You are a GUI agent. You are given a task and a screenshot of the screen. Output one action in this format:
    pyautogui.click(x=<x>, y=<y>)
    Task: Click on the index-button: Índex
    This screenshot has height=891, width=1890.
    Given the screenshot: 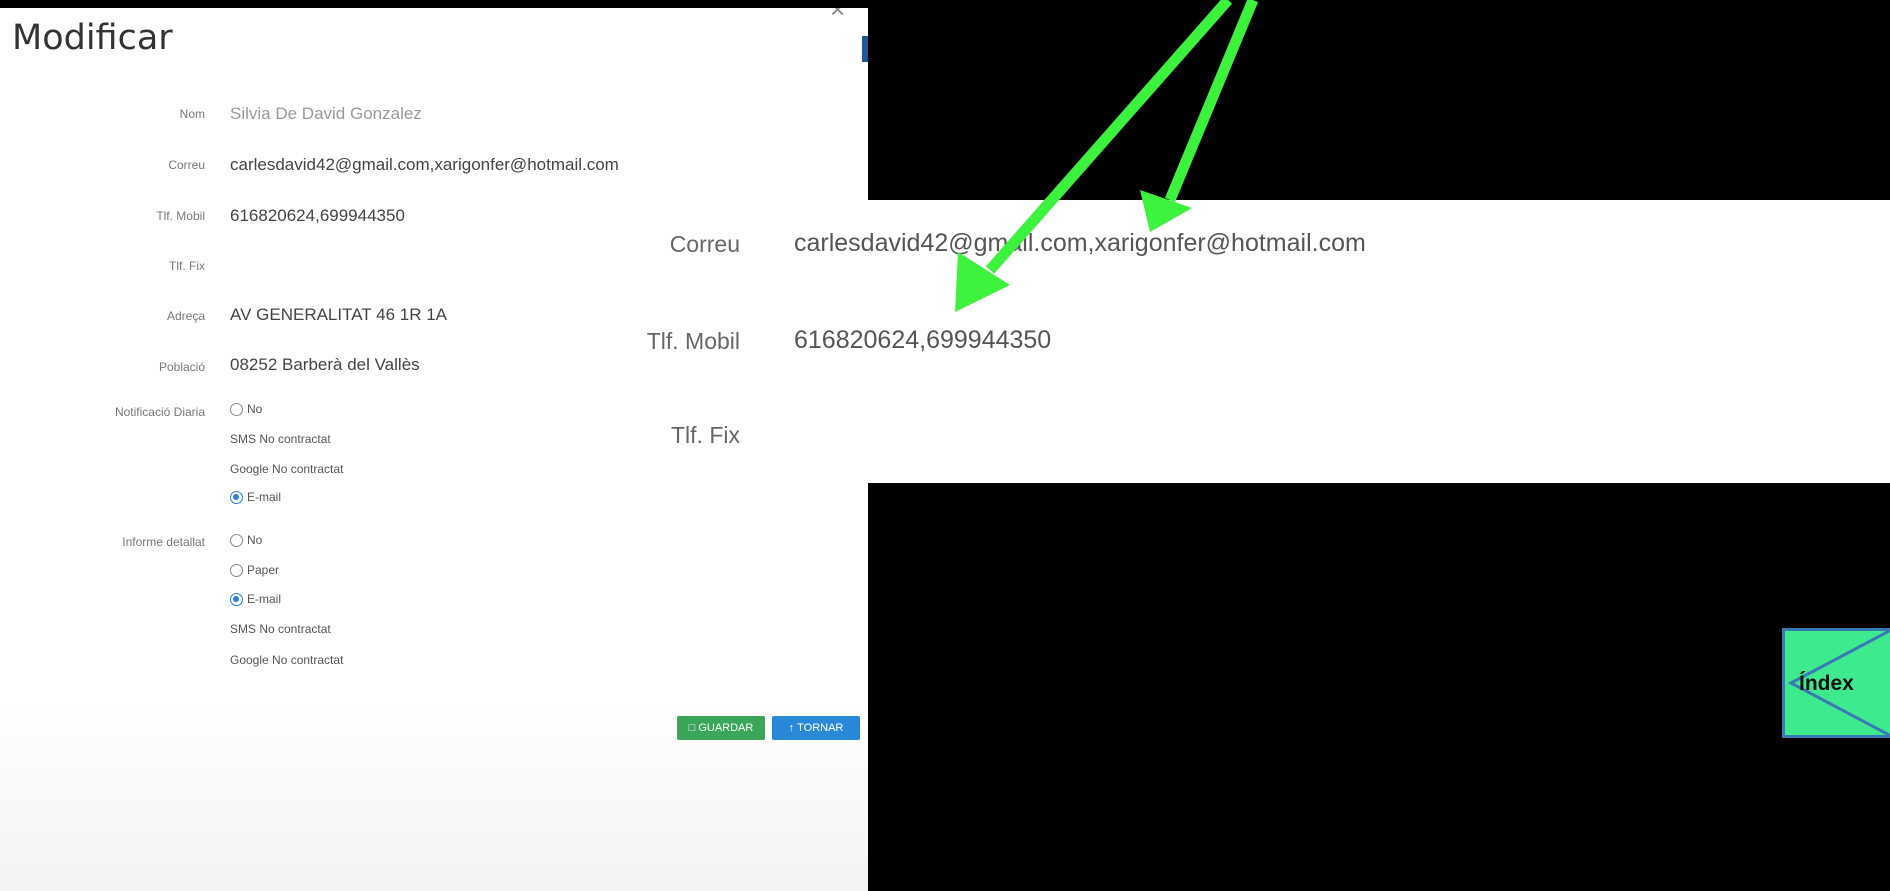 What is the action you would take?
    pyautogui.click(x=1836, y=683)
    